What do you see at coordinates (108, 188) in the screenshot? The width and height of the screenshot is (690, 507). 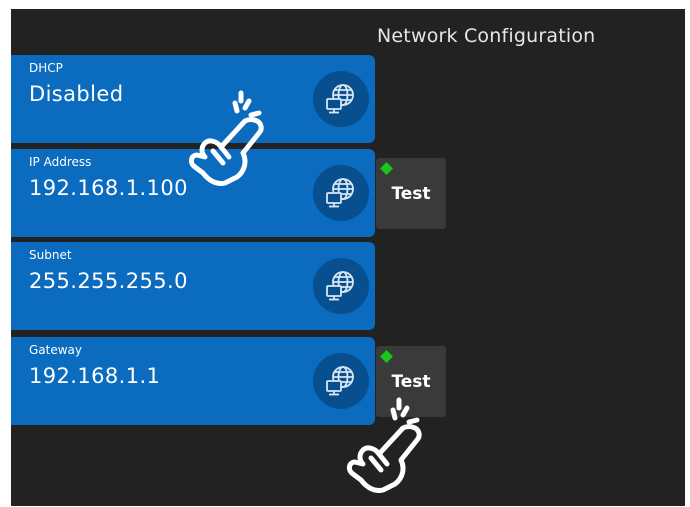 I see `field-value: 192.168.1.100` at bounding box center [108, 188].